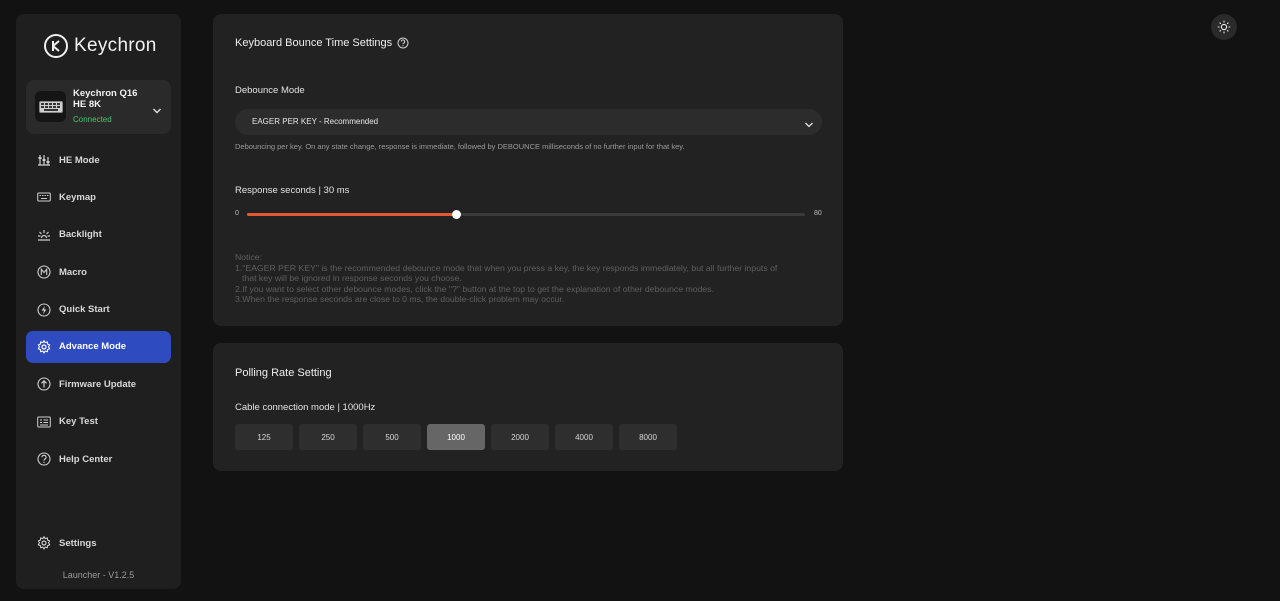  Describe the element at coordinates (305, 407) in the screenshot. I see `cable-connection-label: Cable connection mode | 1000Hz` at that location.